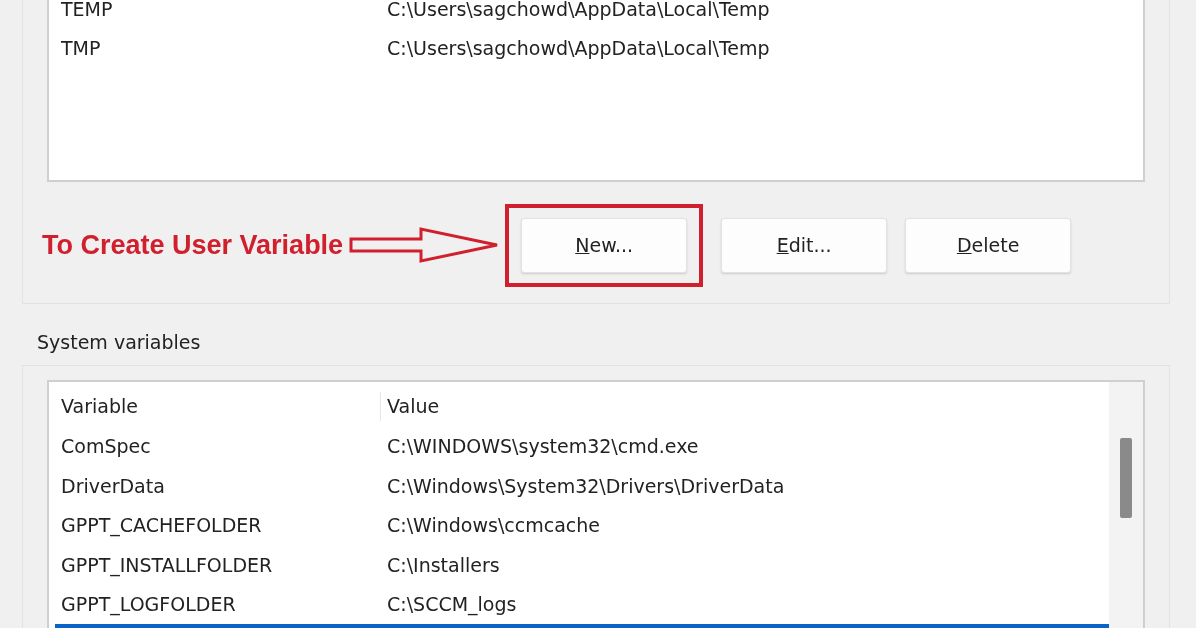  Describe the element at coordinates (218, 406) in the screenshot. I see `column-header: Variable` at that location.